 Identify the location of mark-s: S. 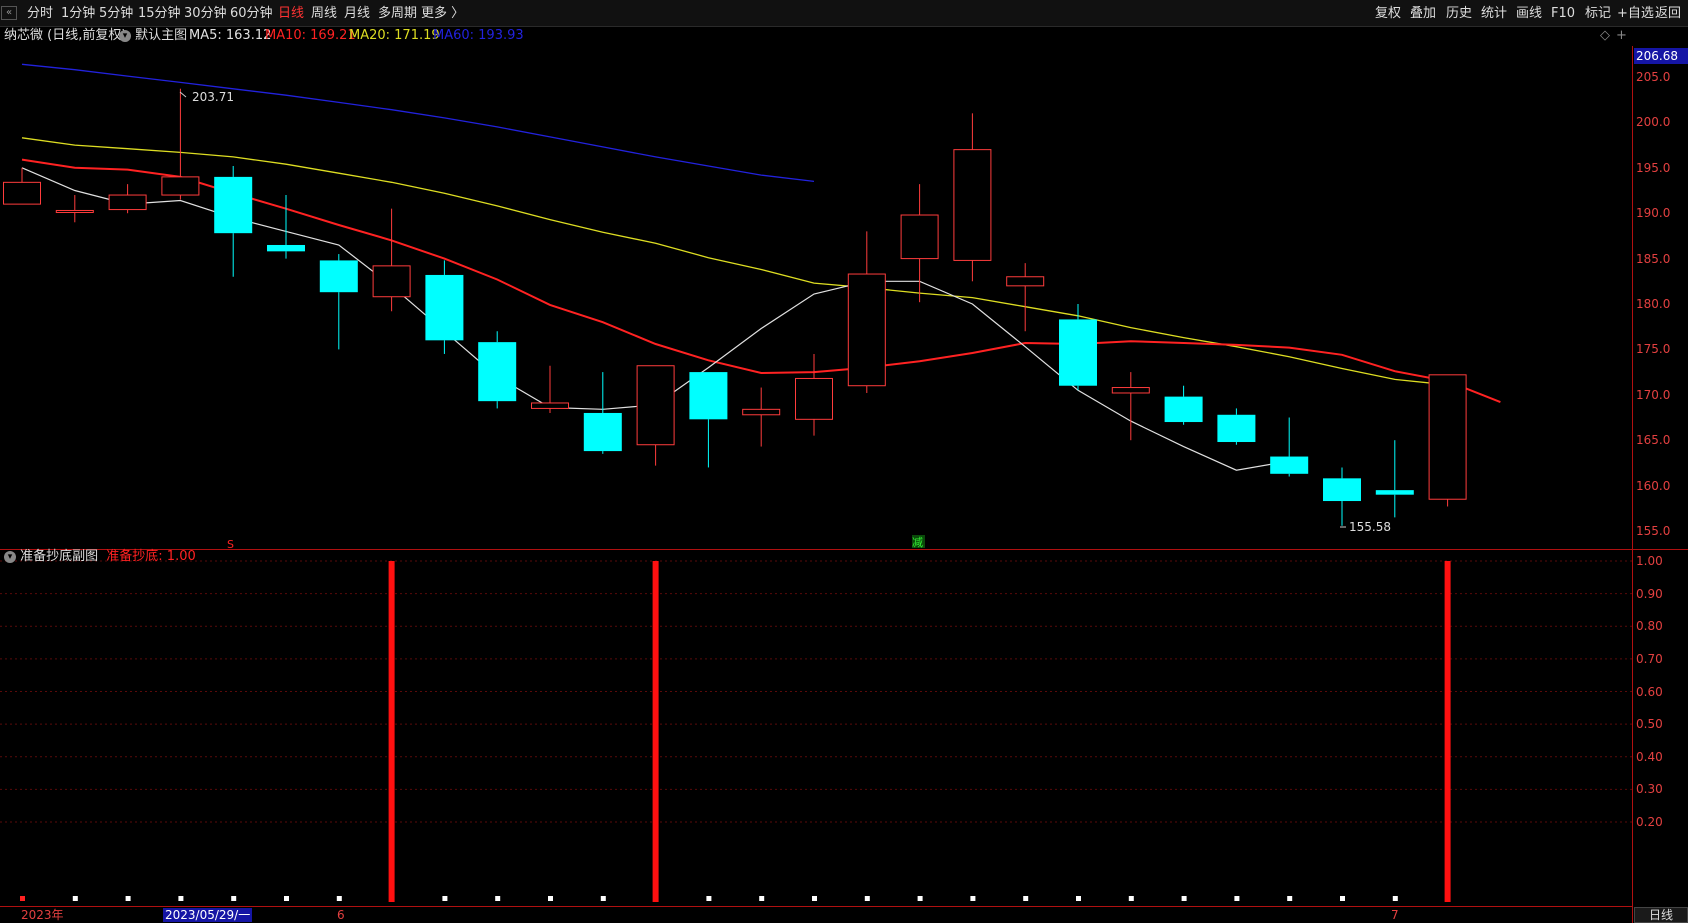
(230, 544).